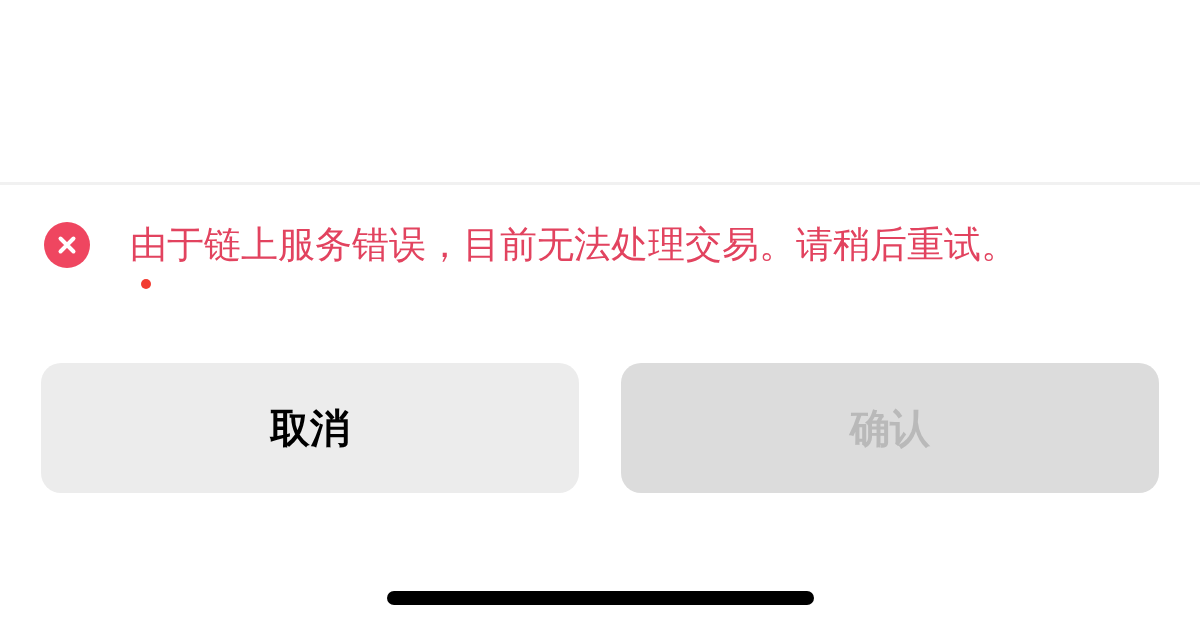 This screenshot has height=627, width=1200. Describe the element at coordinates (600, 598) in the screenshot. I see `home-indicator` at that location.